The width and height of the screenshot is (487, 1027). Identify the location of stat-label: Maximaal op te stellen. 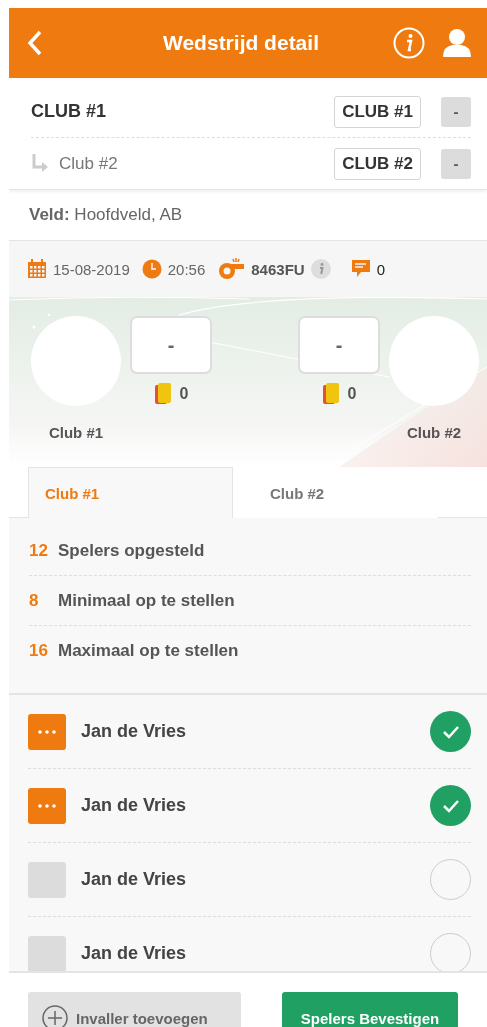
(148, 650).